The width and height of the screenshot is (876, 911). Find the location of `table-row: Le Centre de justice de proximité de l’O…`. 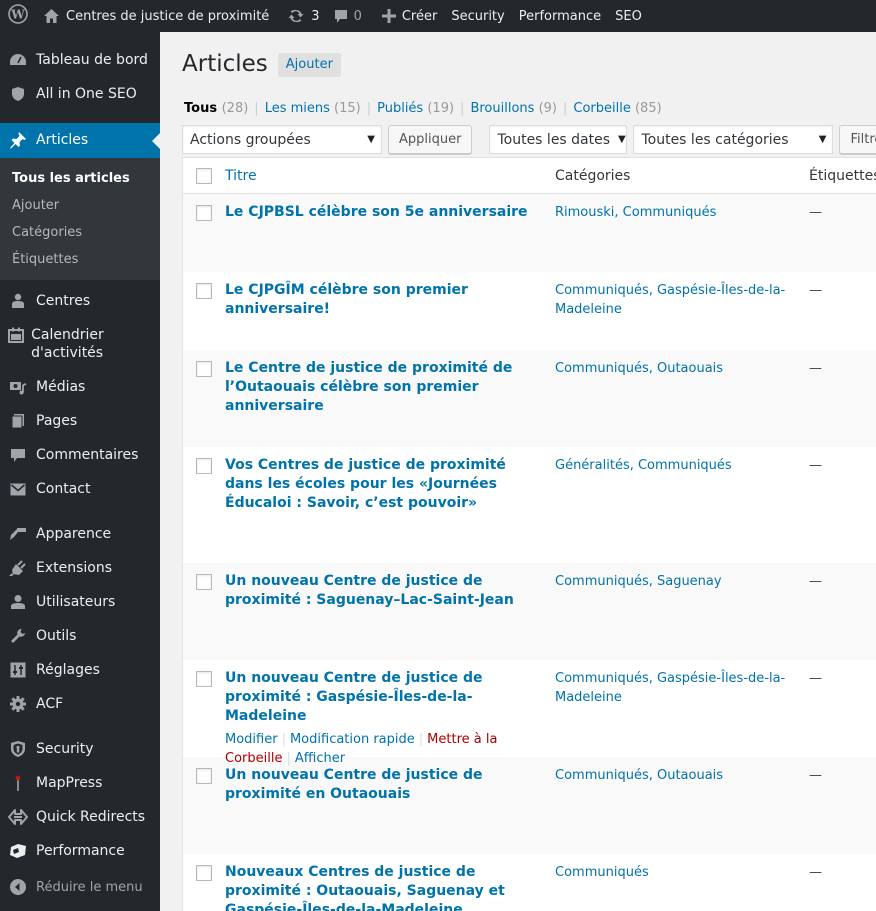

table-row: Le Centre de justice de proximité de l’O… is located at coordinates (529, 398).